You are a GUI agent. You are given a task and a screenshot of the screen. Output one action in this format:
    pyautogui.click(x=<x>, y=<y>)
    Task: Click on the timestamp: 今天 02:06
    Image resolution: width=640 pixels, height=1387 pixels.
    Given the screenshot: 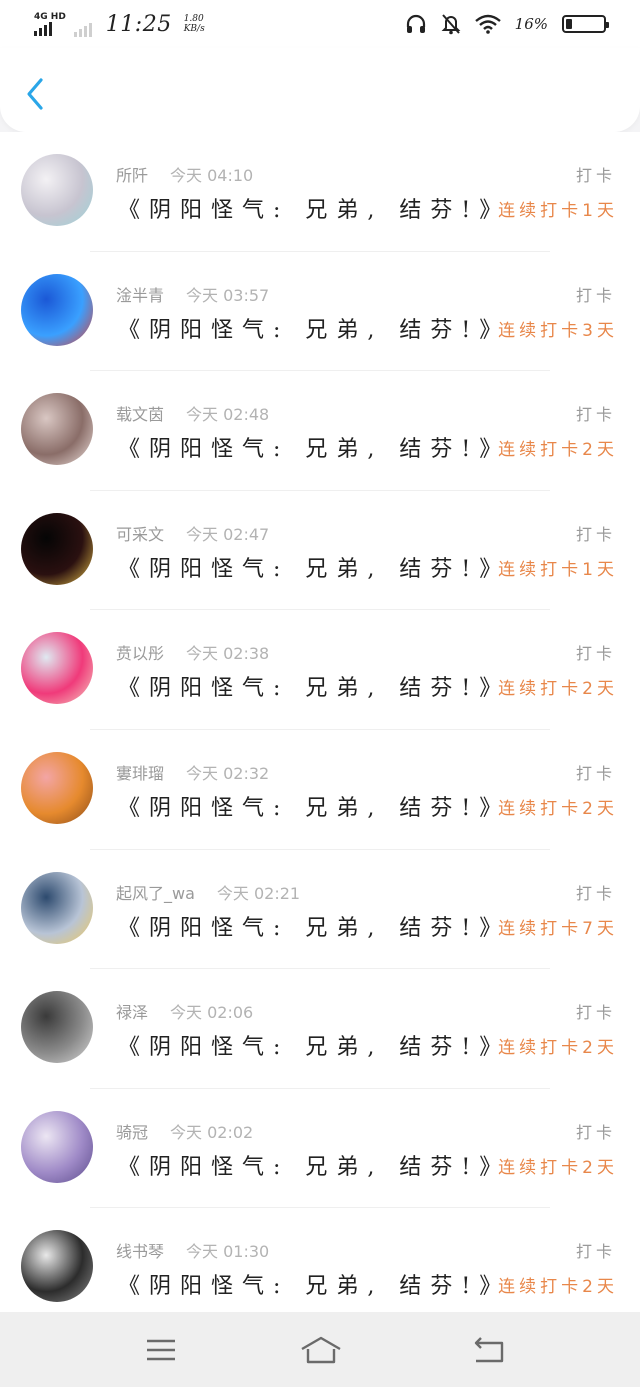 What is the action you would take?
    pyautogui.click(x=212, y=1013)
    